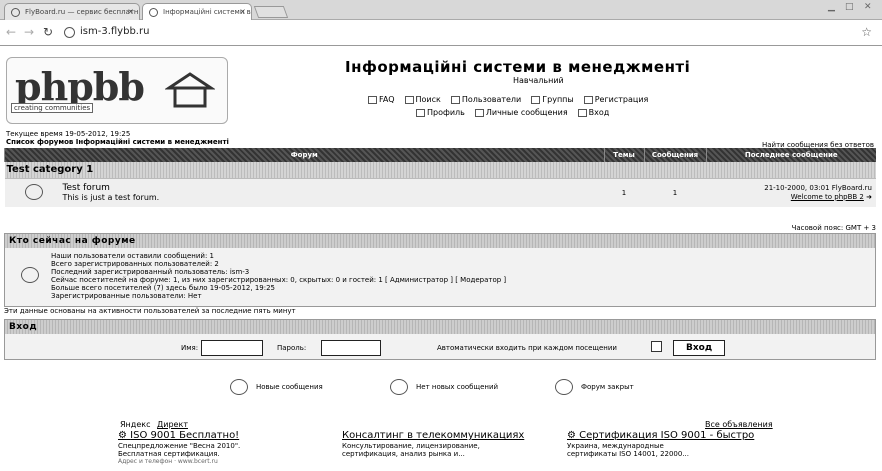 This screenshot has height=471, width=882. What do you see at coordinates (440, 241) in the screenshot?
I see `who-is-online-title: Кто сейчас на форуме` at bounding box center [440, 241].